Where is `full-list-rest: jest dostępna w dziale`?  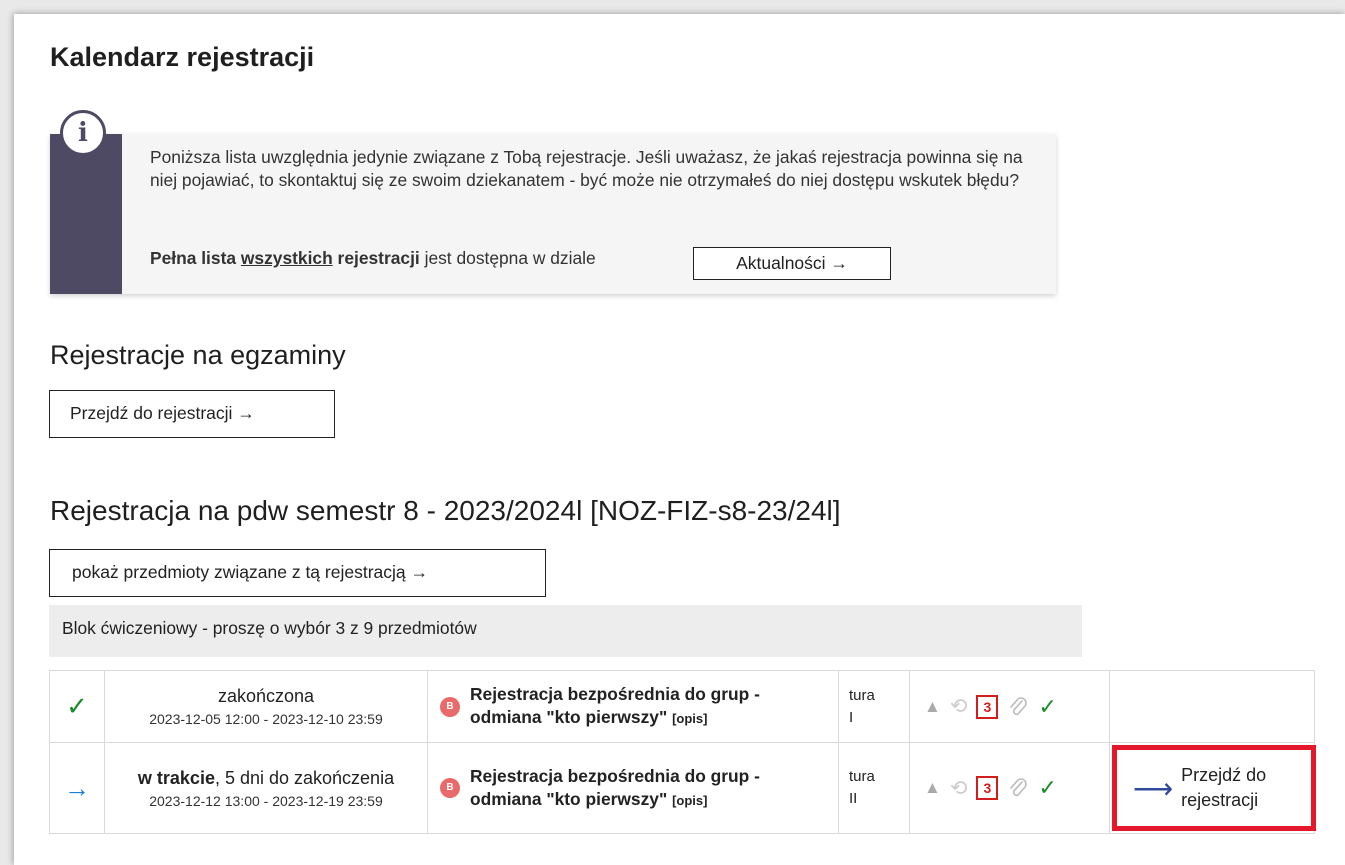
full-list-rest: jest dostępna w dziale is located at coordinates (510, 258).